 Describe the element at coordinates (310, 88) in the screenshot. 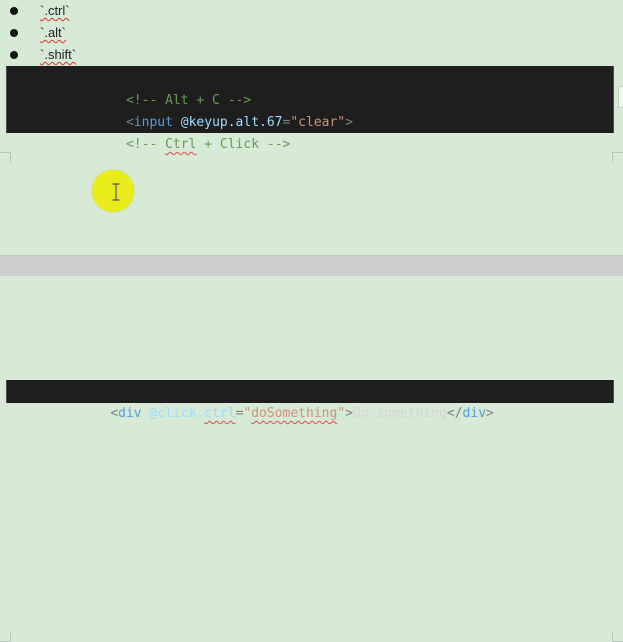

I see `code-line: <!-- Alt + C -->` at that location.